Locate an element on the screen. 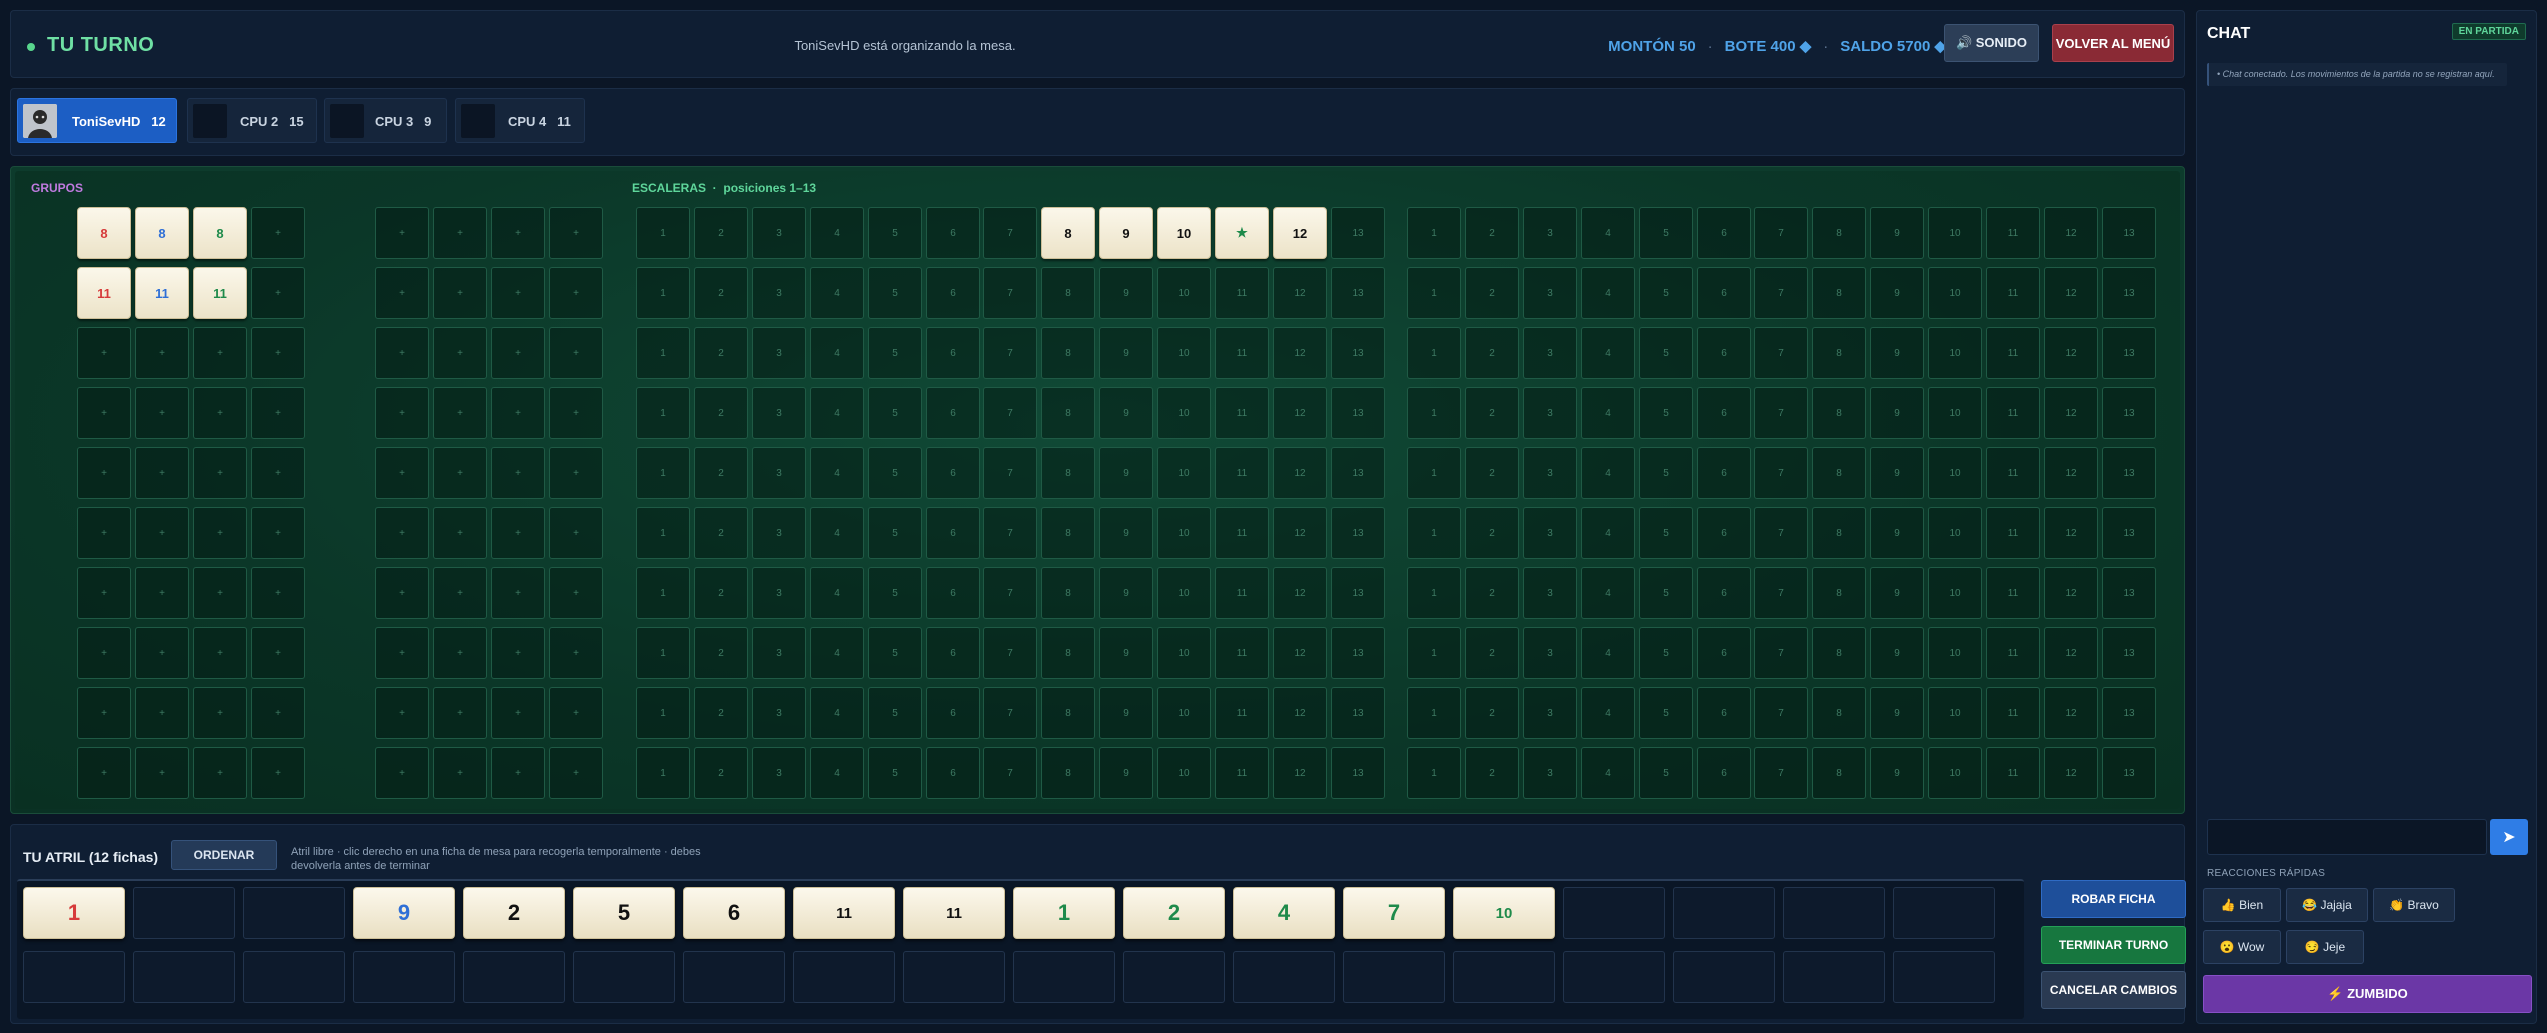  rack-tile: 11 is located at coordinates (954, 913).